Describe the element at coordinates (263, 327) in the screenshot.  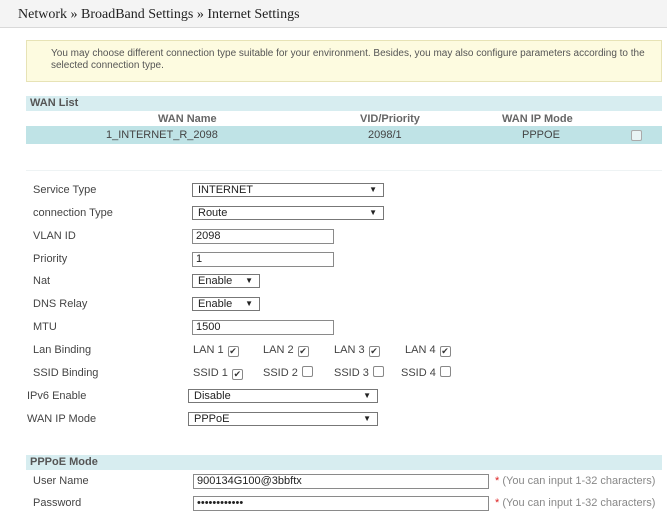
I see `mtu-input: 1500` at that location.